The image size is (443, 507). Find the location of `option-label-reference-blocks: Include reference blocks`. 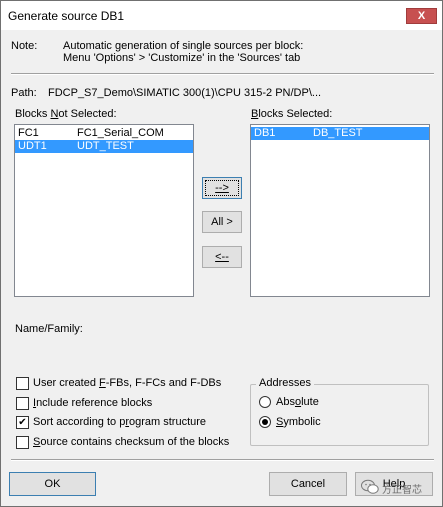

option-label-reference-blocks: Include reference blocks is located at coordinates (93, 403).